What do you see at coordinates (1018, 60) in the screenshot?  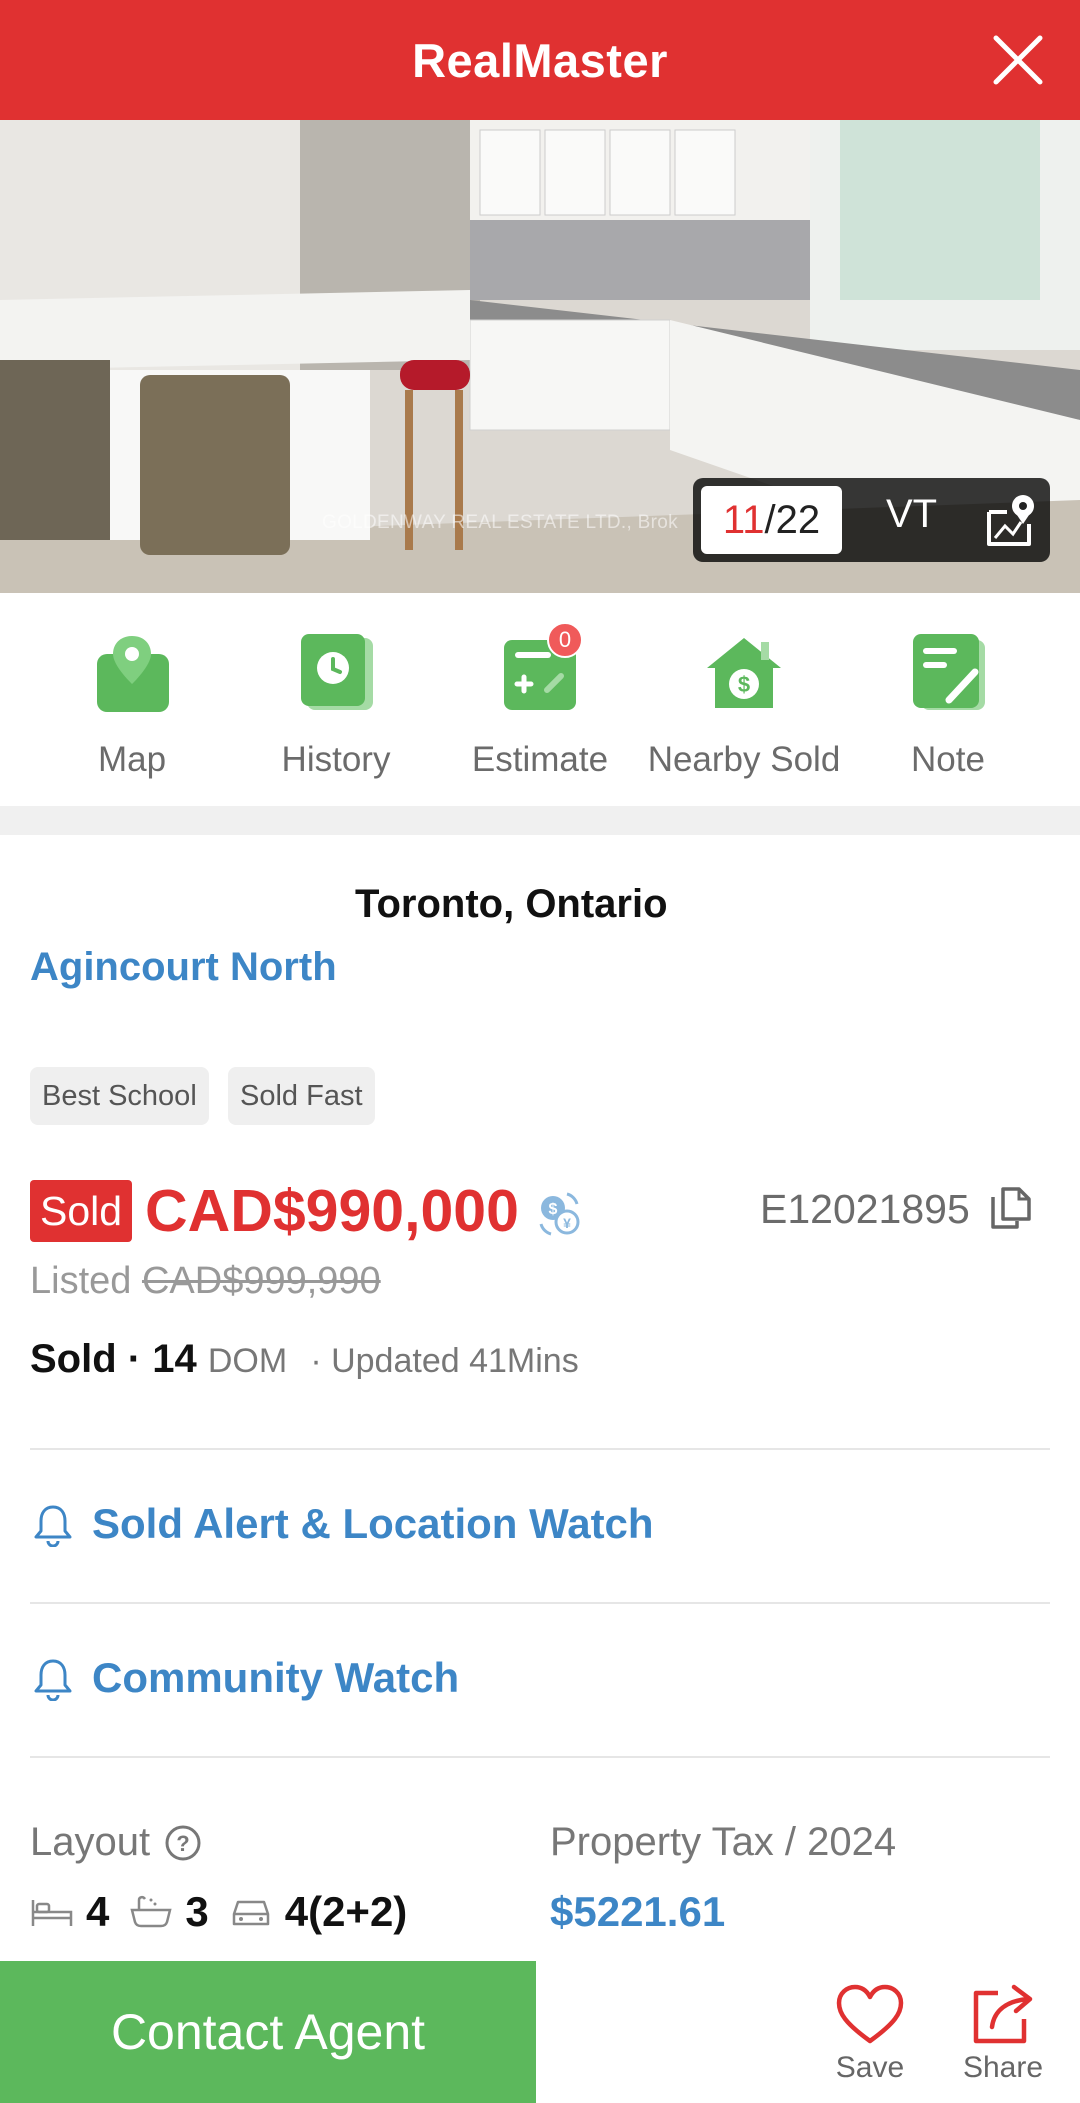 I see `close-icon` at bounding box center [1018, 60].